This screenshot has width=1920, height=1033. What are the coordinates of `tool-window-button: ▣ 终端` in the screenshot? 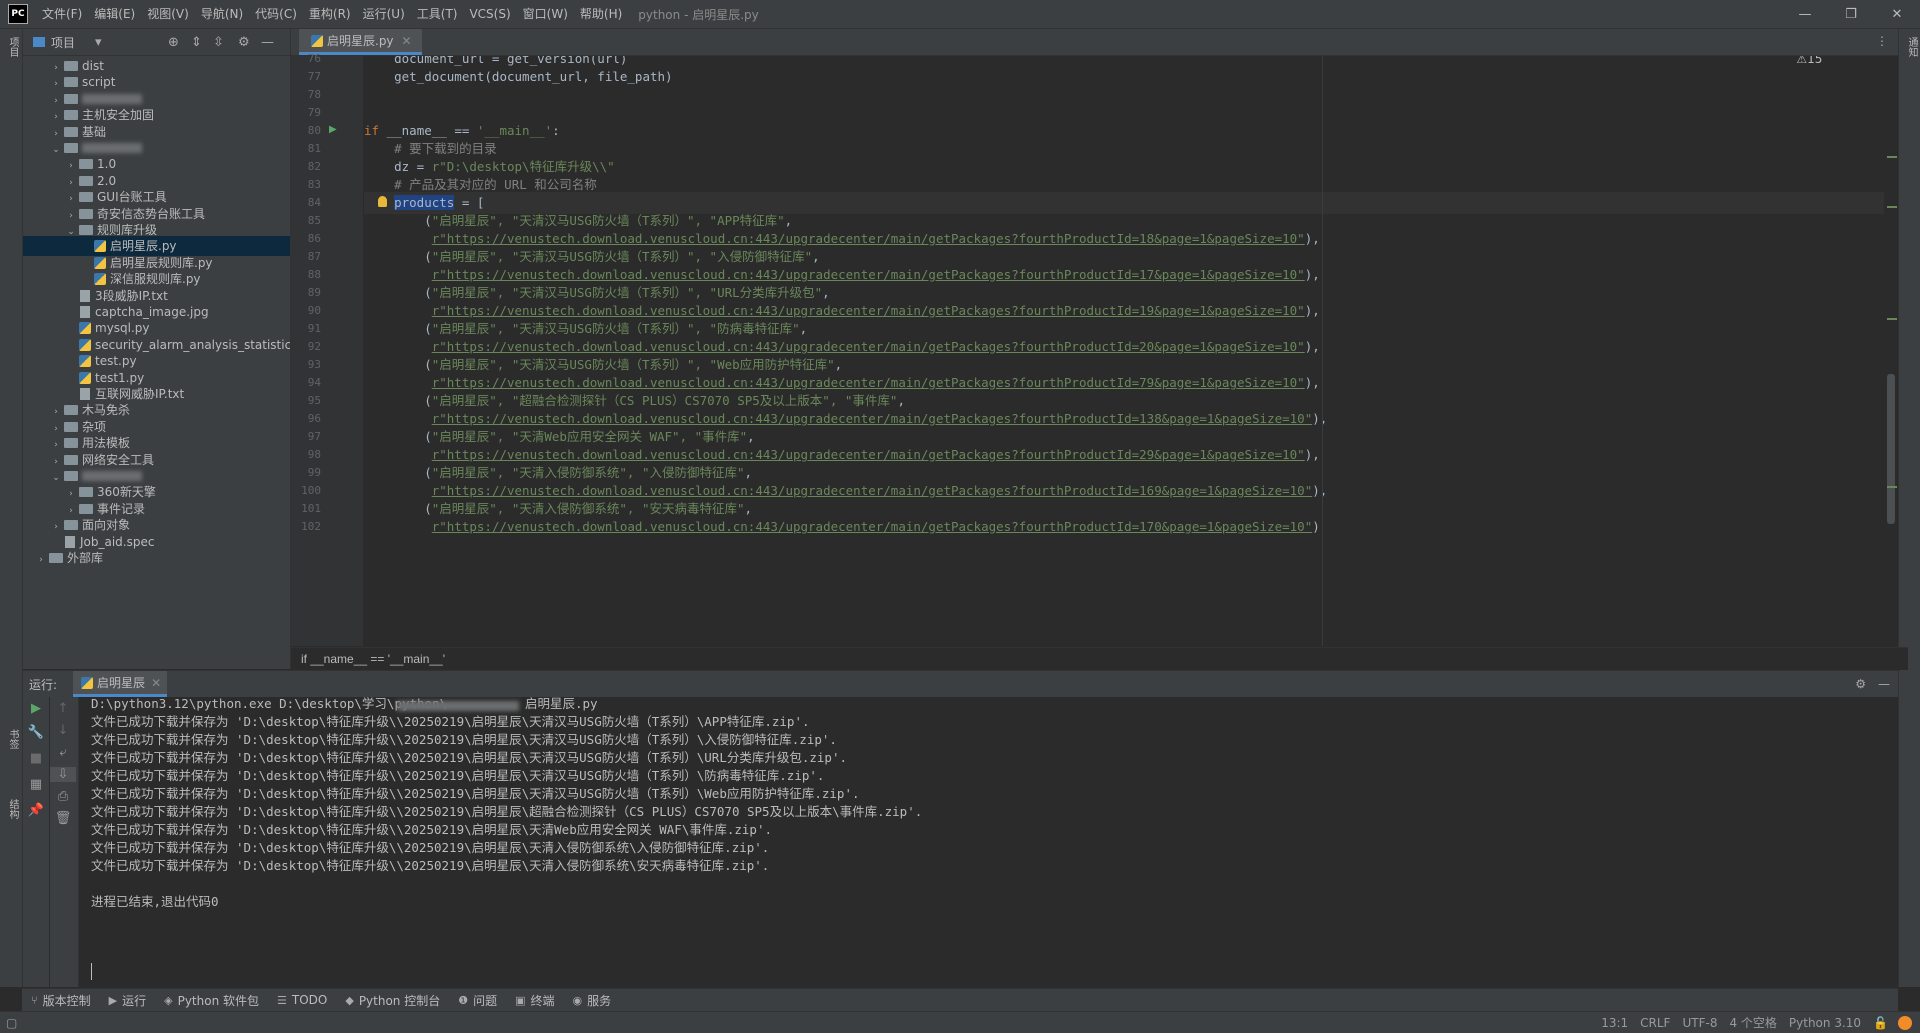 It's located at (534, 1000).